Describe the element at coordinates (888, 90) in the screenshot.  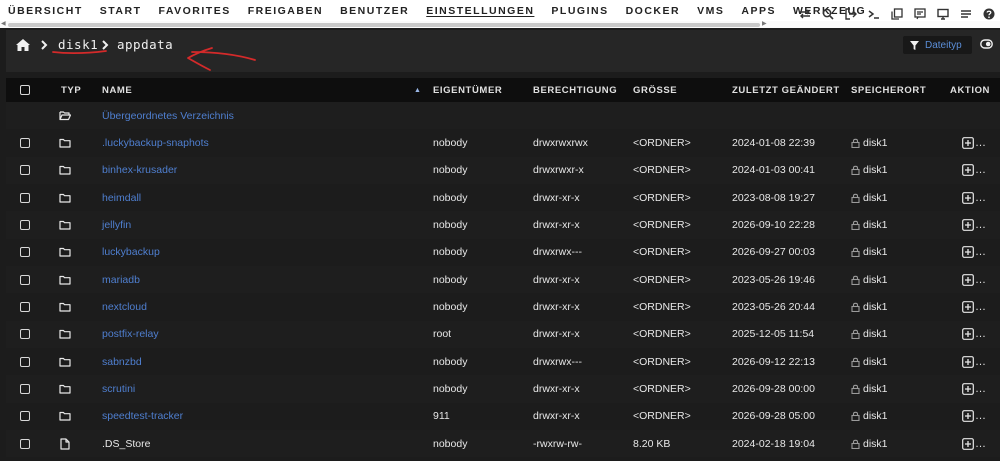
I see `column-header-location: SPEICHERORT` at that location.